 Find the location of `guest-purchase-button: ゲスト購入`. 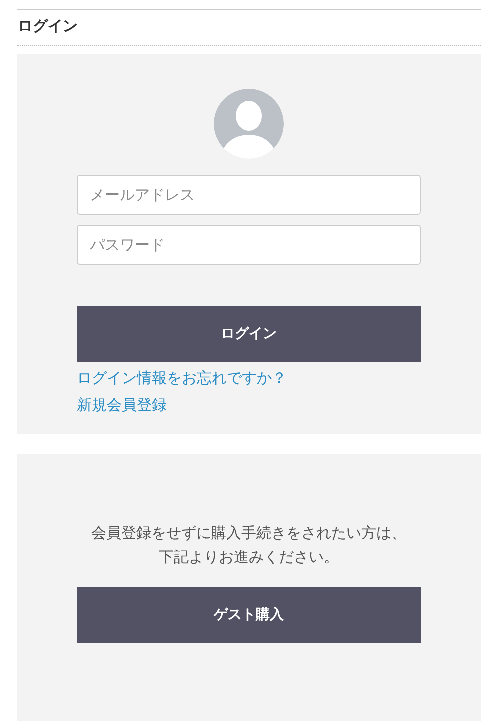

guest-purchase-button: ゲスト購入 is located at coordinates (249, 615).